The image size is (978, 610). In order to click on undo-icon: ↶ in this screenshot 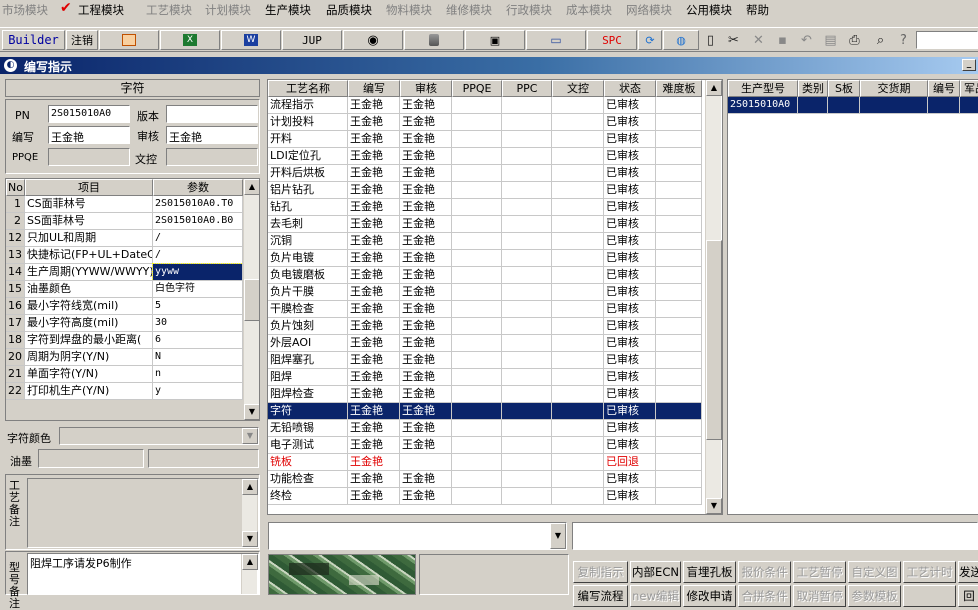, I will do `click(806, 40)`.